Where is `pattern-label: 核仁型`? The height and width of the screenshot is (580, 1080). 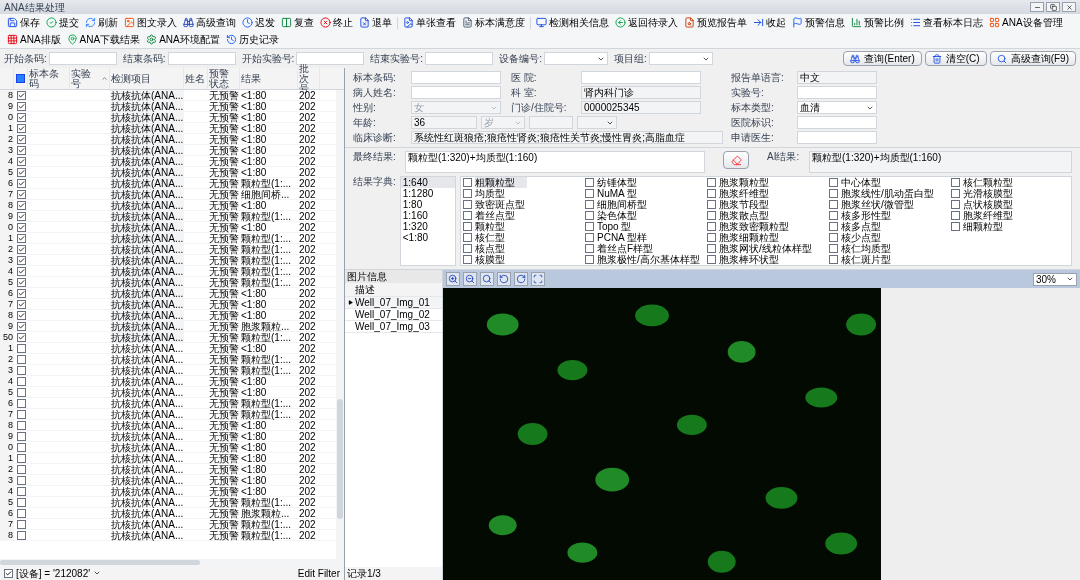
pattern-label: 核仁型 is located at coordinates (490, 237).